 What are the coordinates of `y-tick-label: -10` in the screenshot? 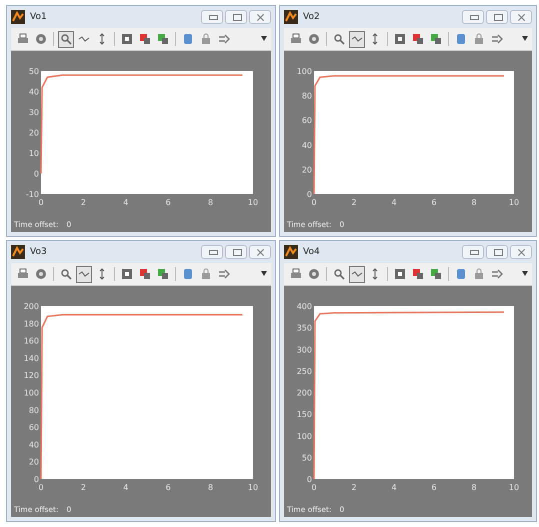 It's located at (32, 194).